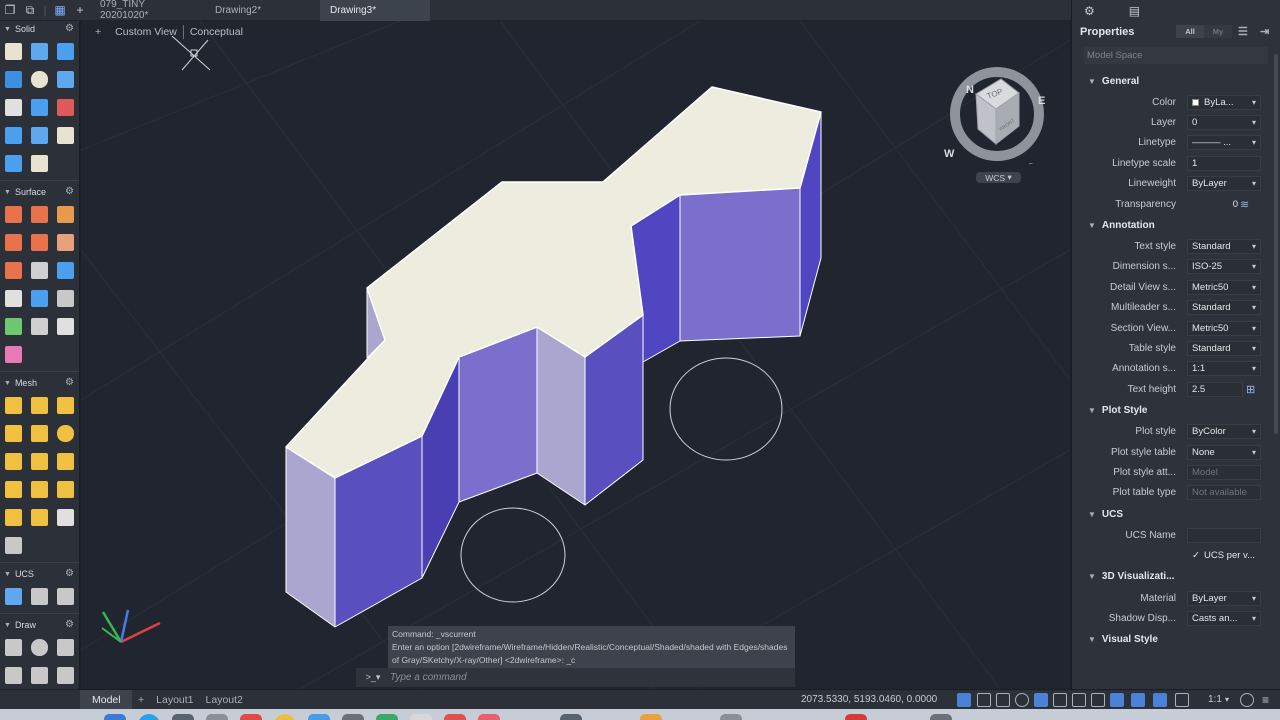 The height and width of the screenshot is (720, 1280). I want to click on palette-group-surface: ▼ Surface ⚙, so click(39, 192).